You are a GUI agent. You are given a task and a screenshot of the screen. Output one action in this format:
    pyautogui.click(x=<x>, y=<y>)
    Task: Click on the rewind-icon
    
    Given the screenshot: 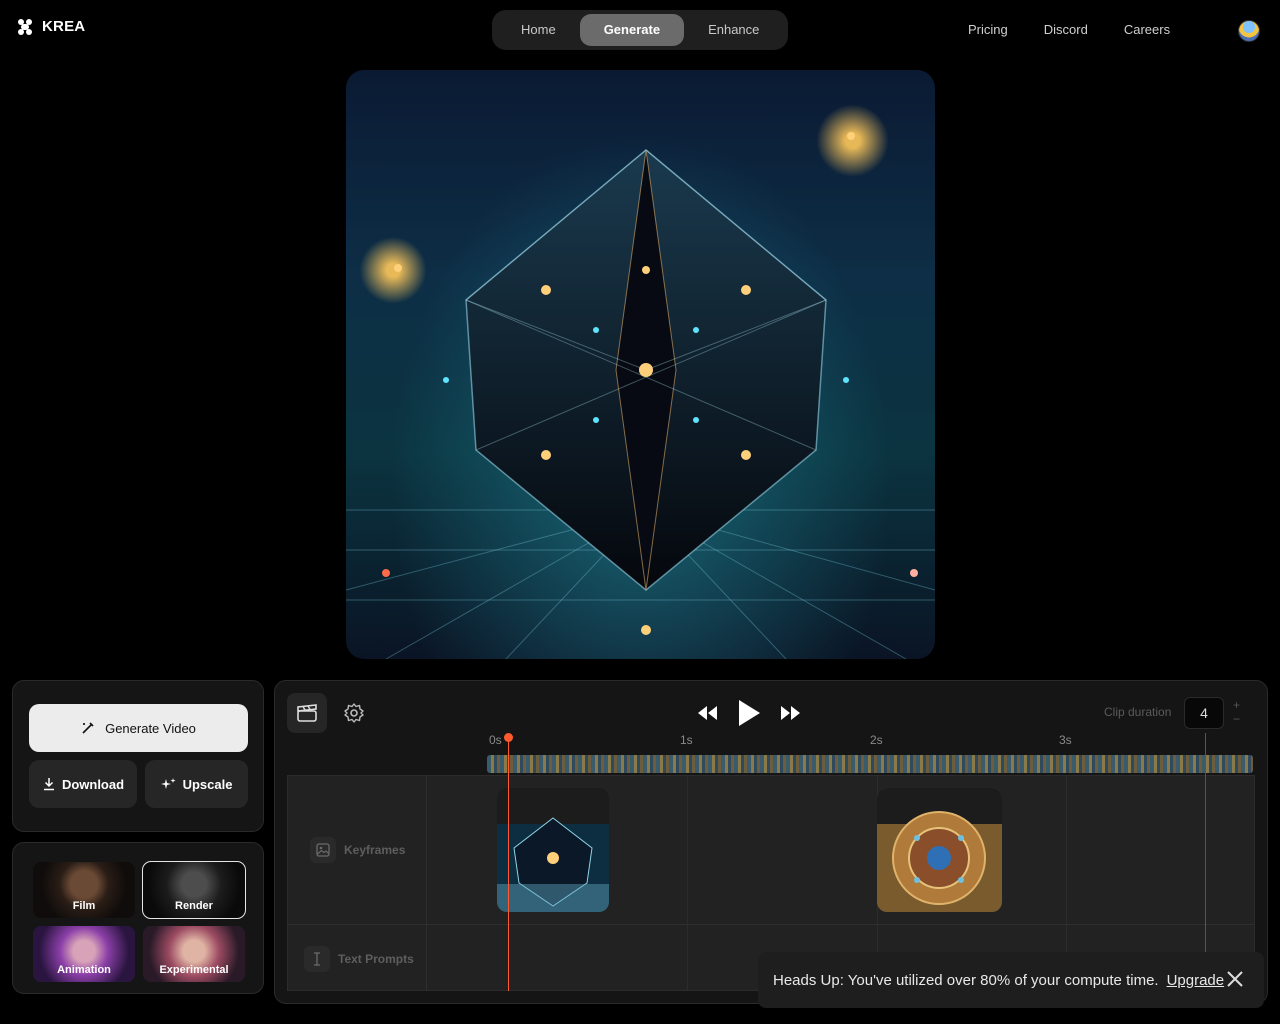 What is the action you would take?
    pyautogui.click(x=707, y=713)
    